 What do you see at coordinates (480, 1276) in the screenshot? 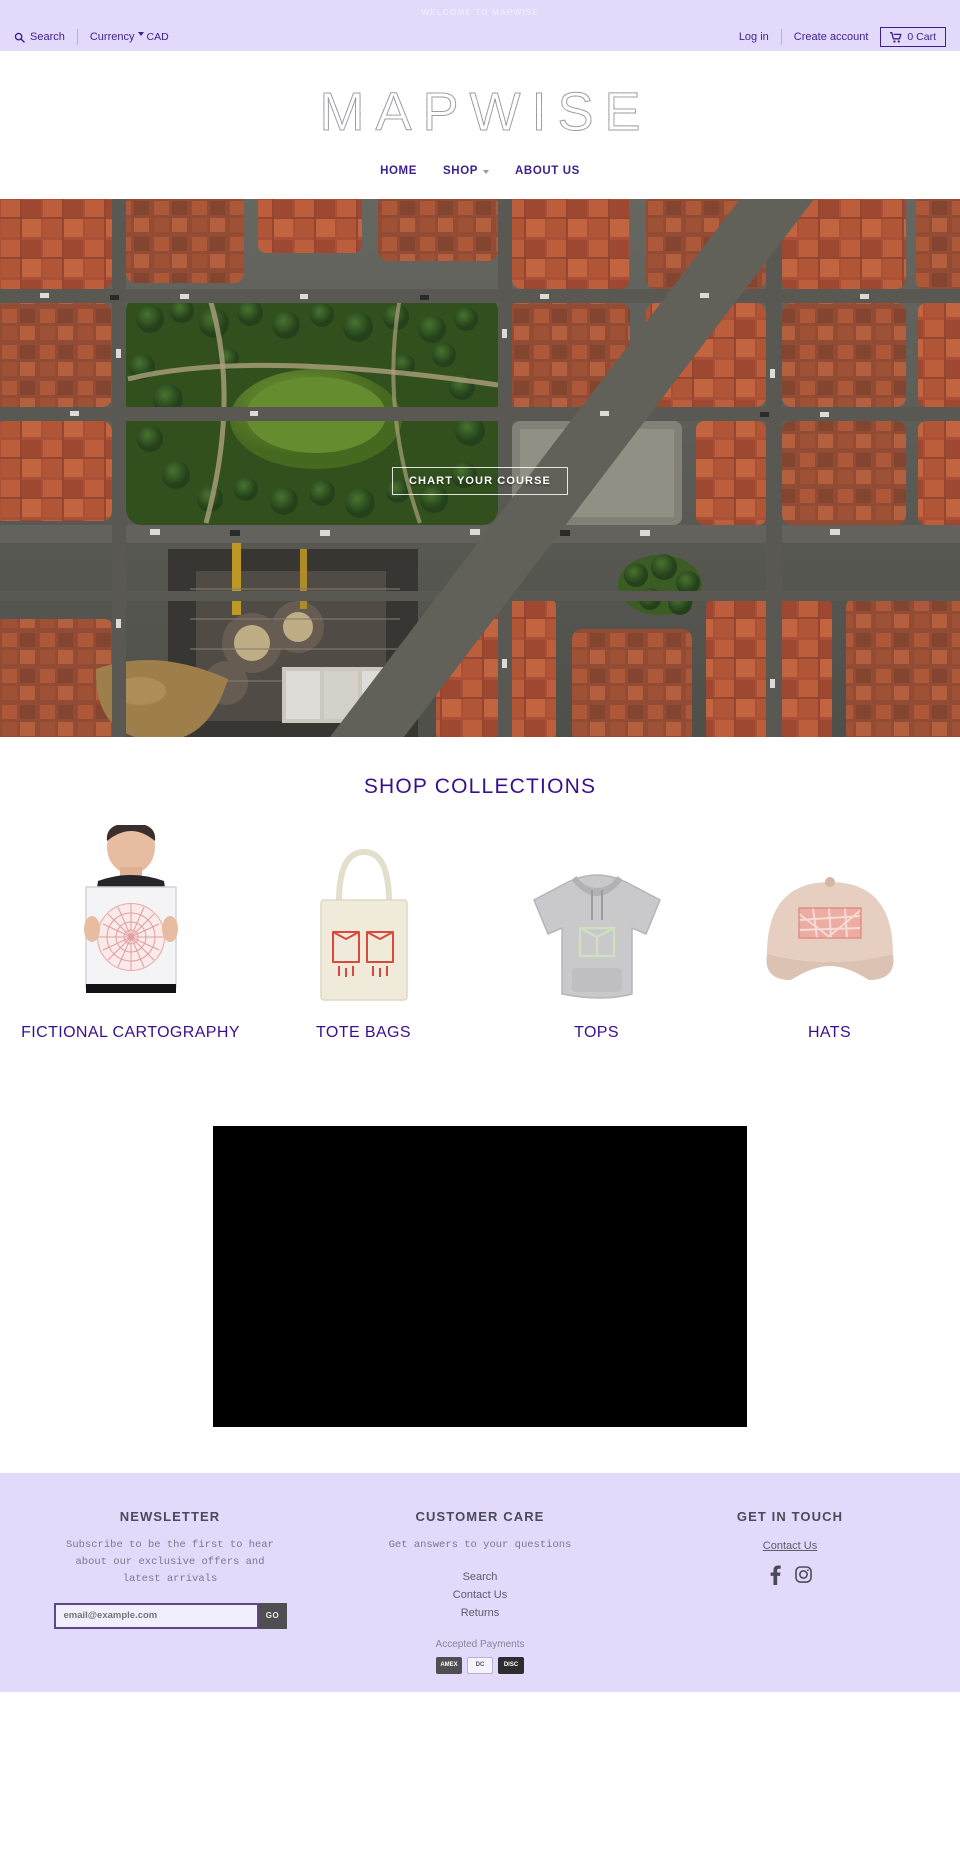
I see `video-player` at bounding box center [480, 1276].